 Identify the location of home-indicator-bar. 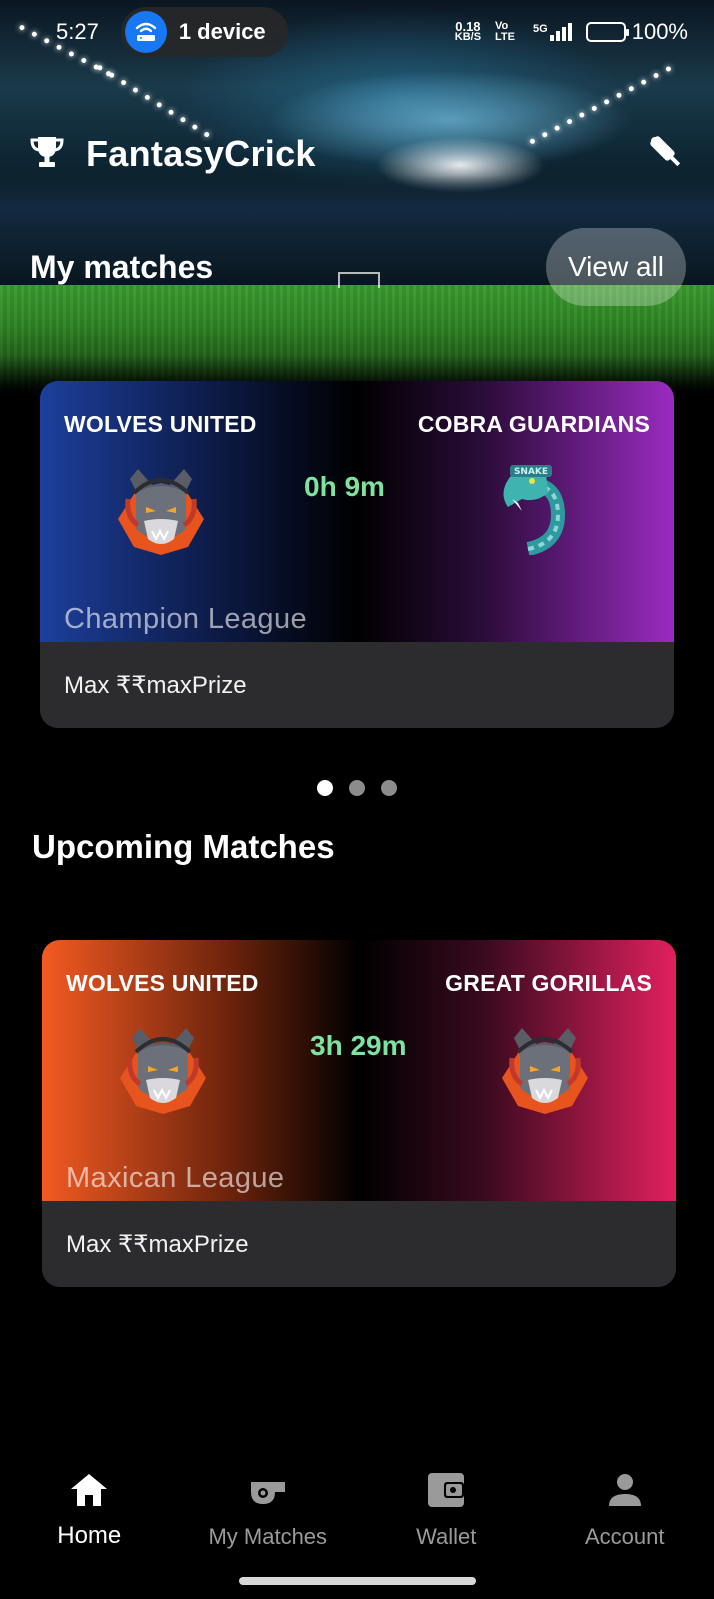
(357, 1581).